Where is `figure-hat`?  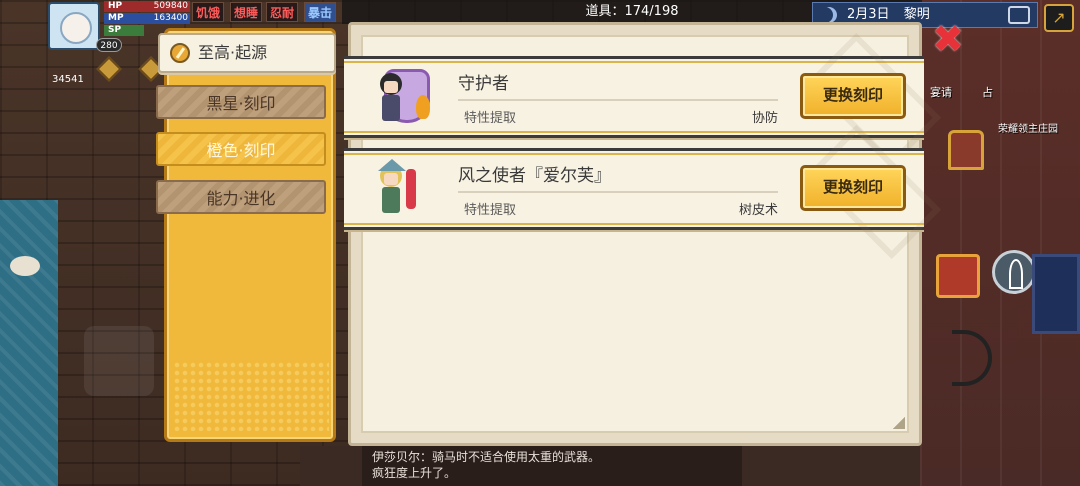
figure-hat is located at coordinates (392, 165).